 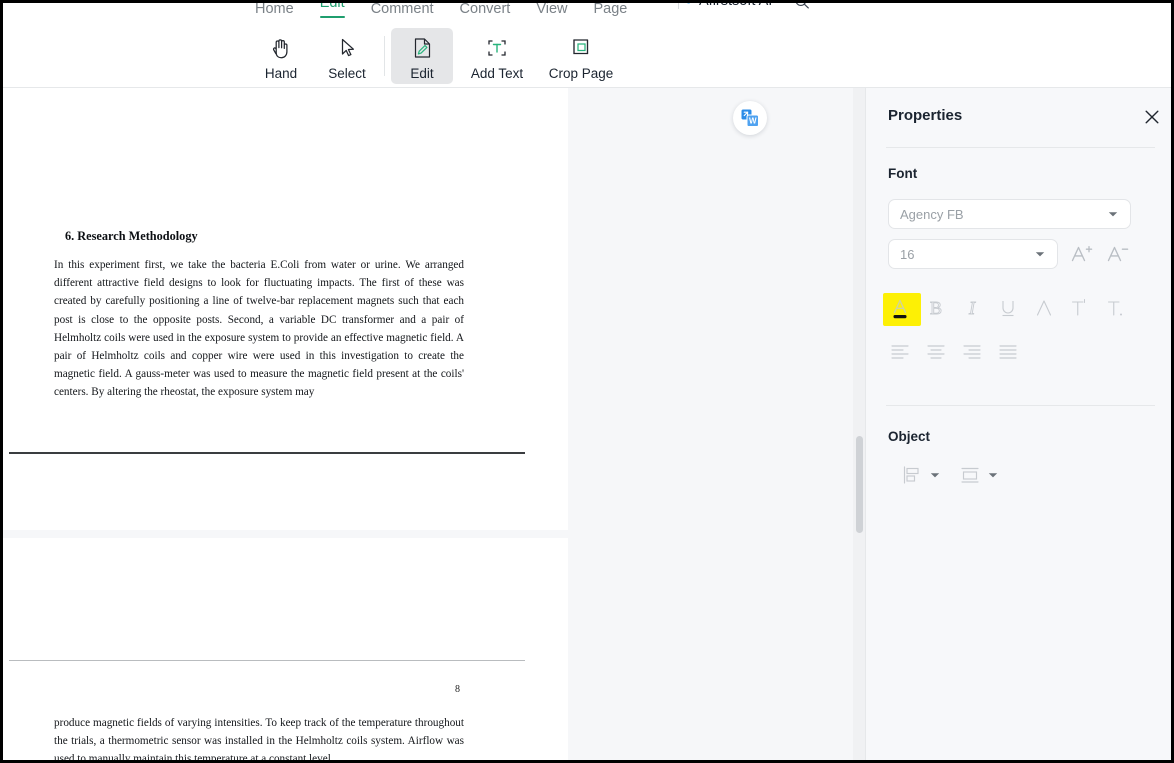 What do you see at coordinates (497, 48) in the screenshot?
I see `add-text-icon` at bounding box center [497, 48].